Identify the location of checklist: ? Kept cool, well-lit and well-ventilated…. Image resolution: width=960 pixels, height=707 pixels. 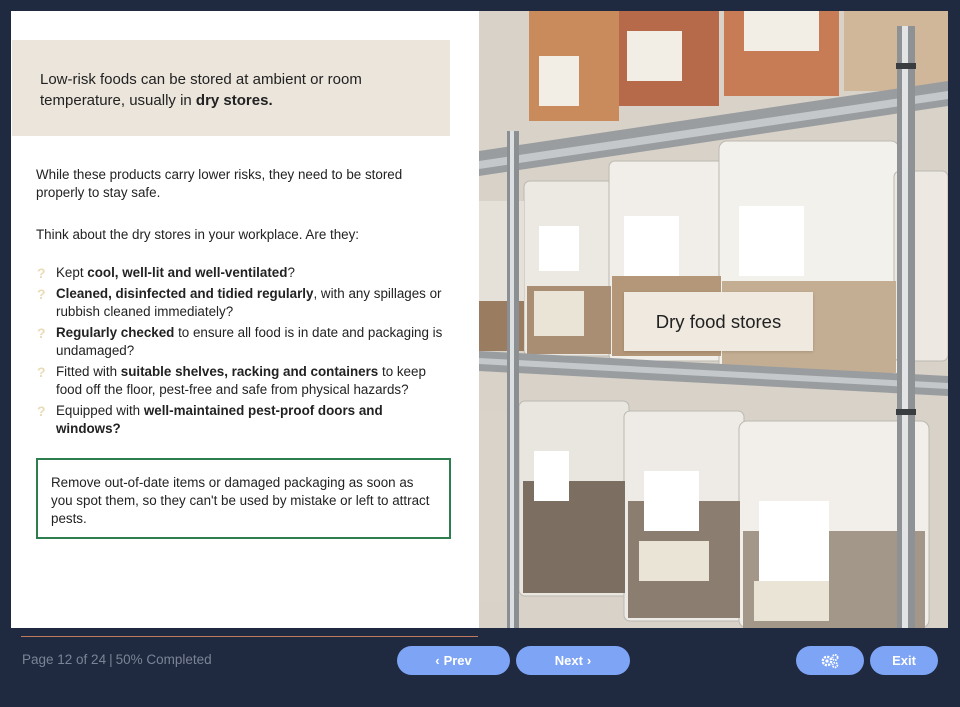
(243, 351).